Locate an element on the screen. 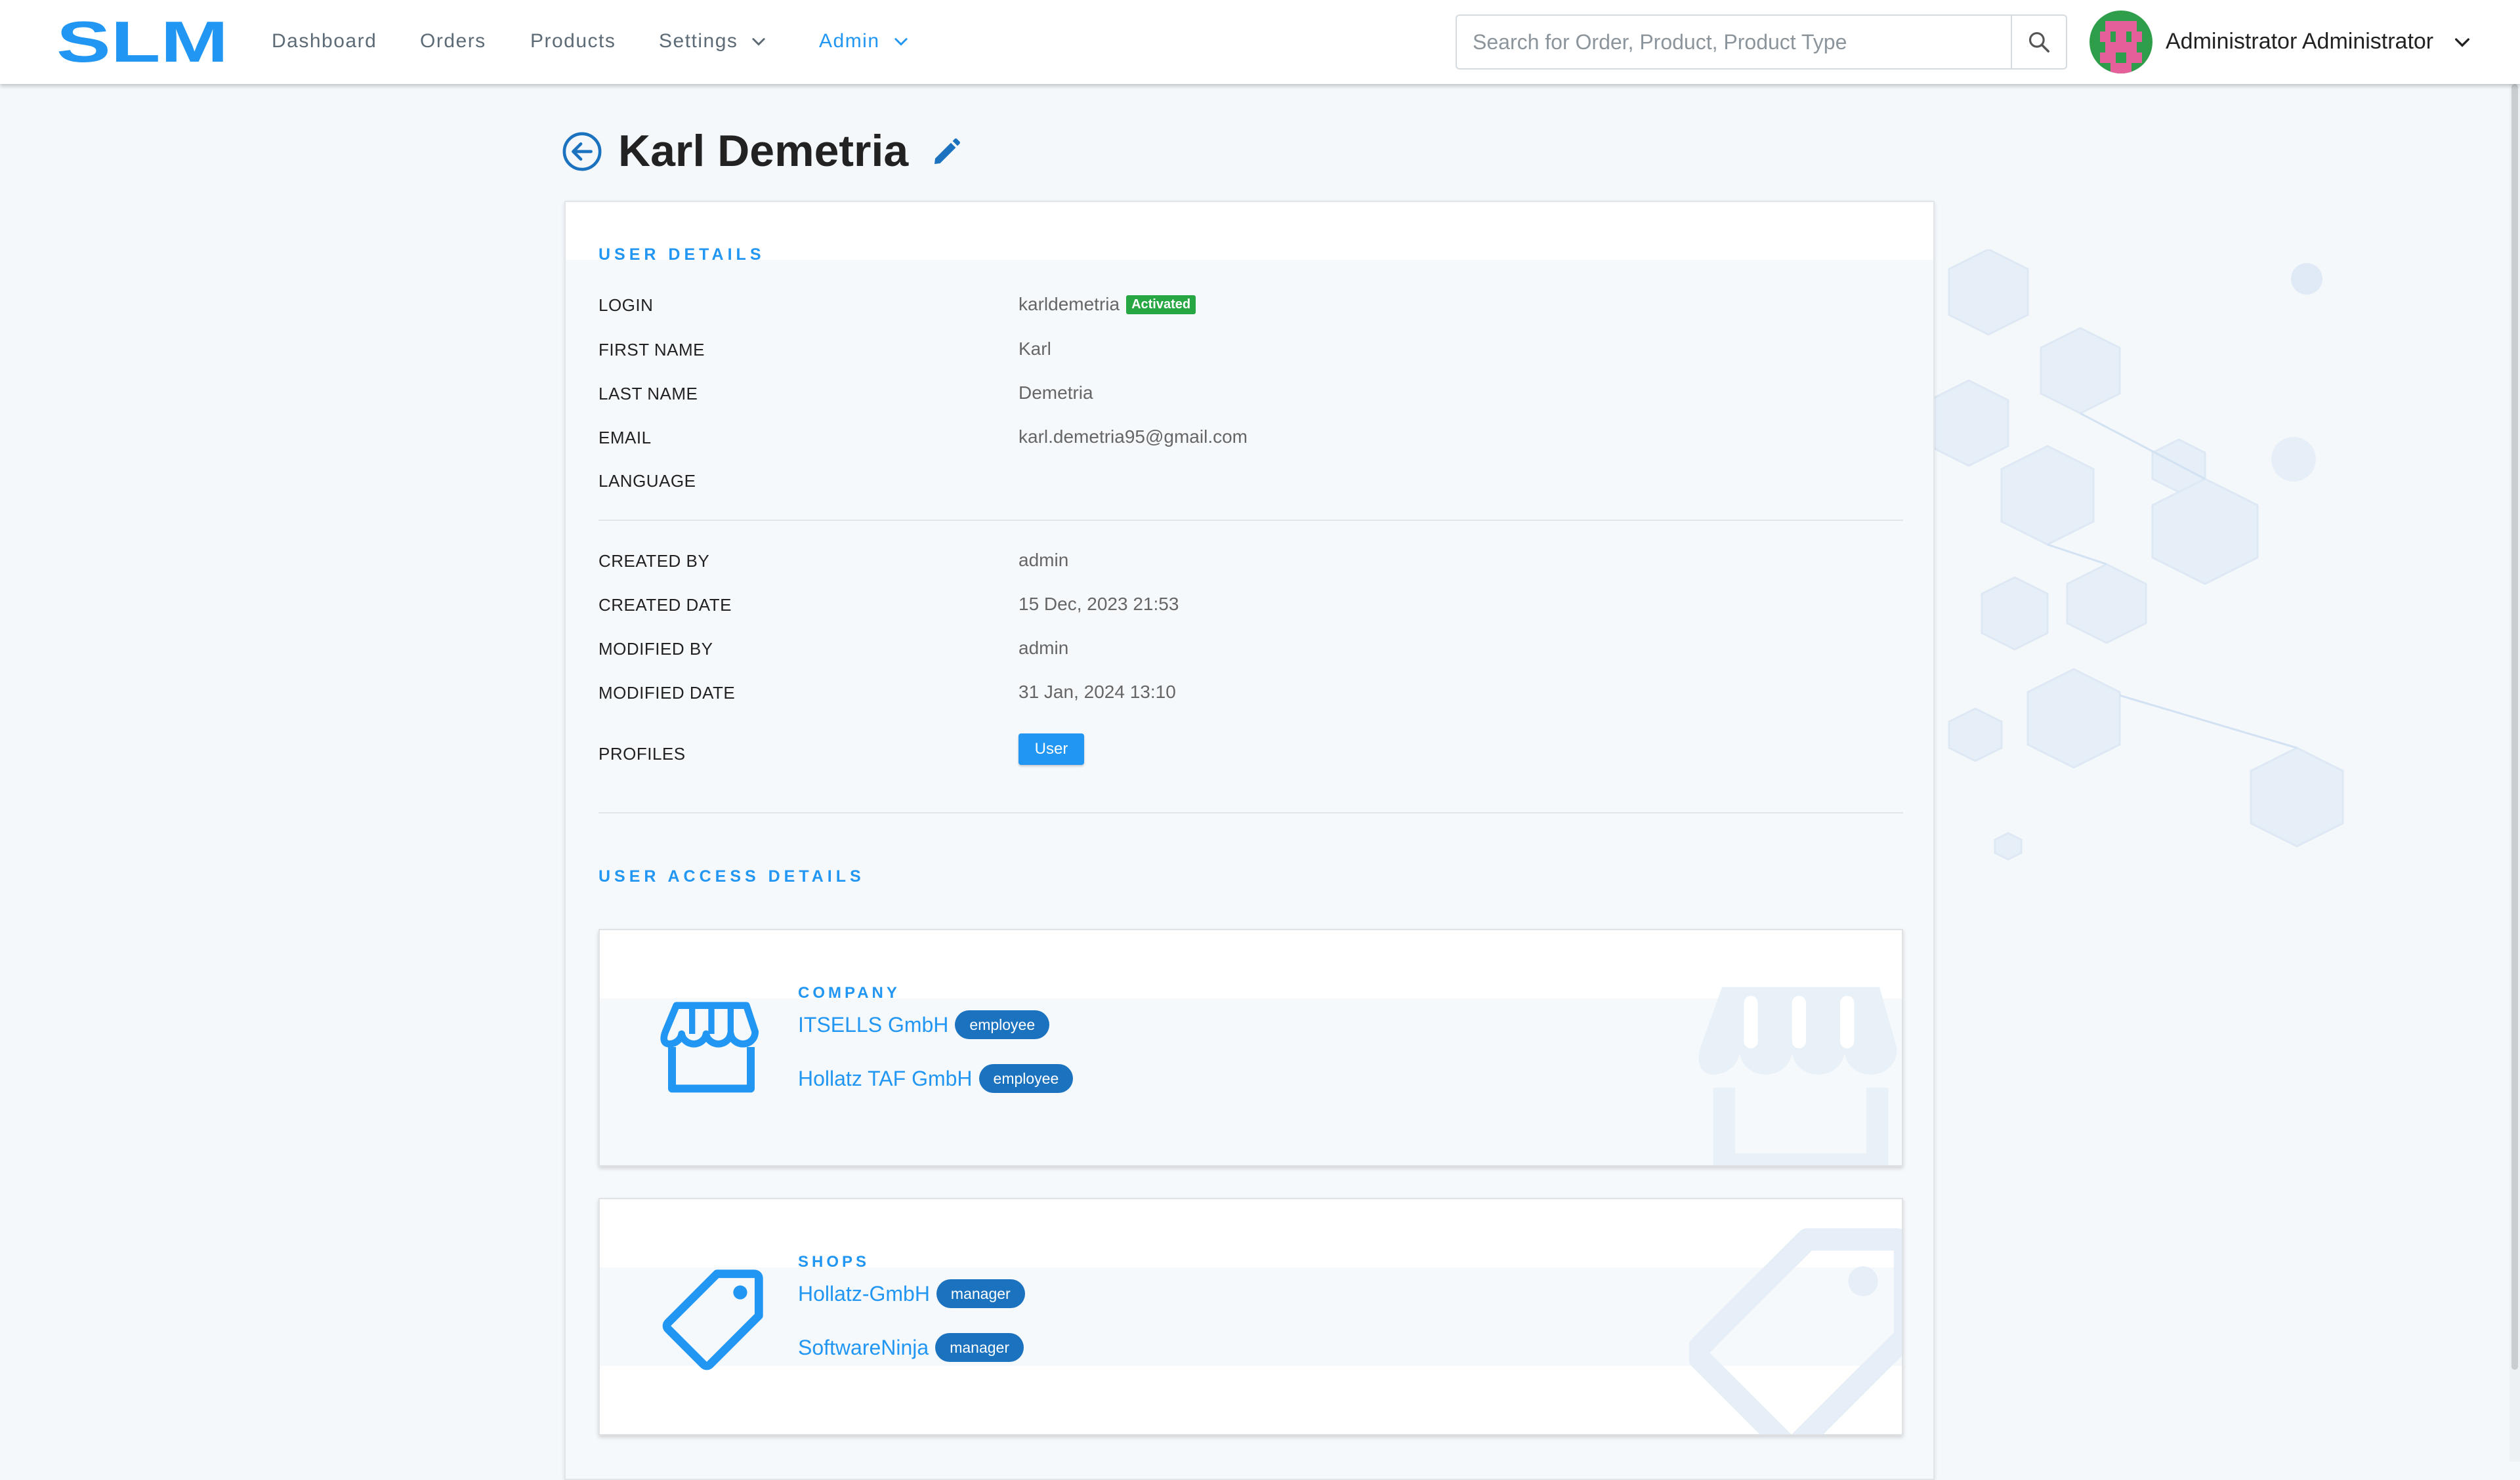  search-input is located at coordinates (1731, 42).